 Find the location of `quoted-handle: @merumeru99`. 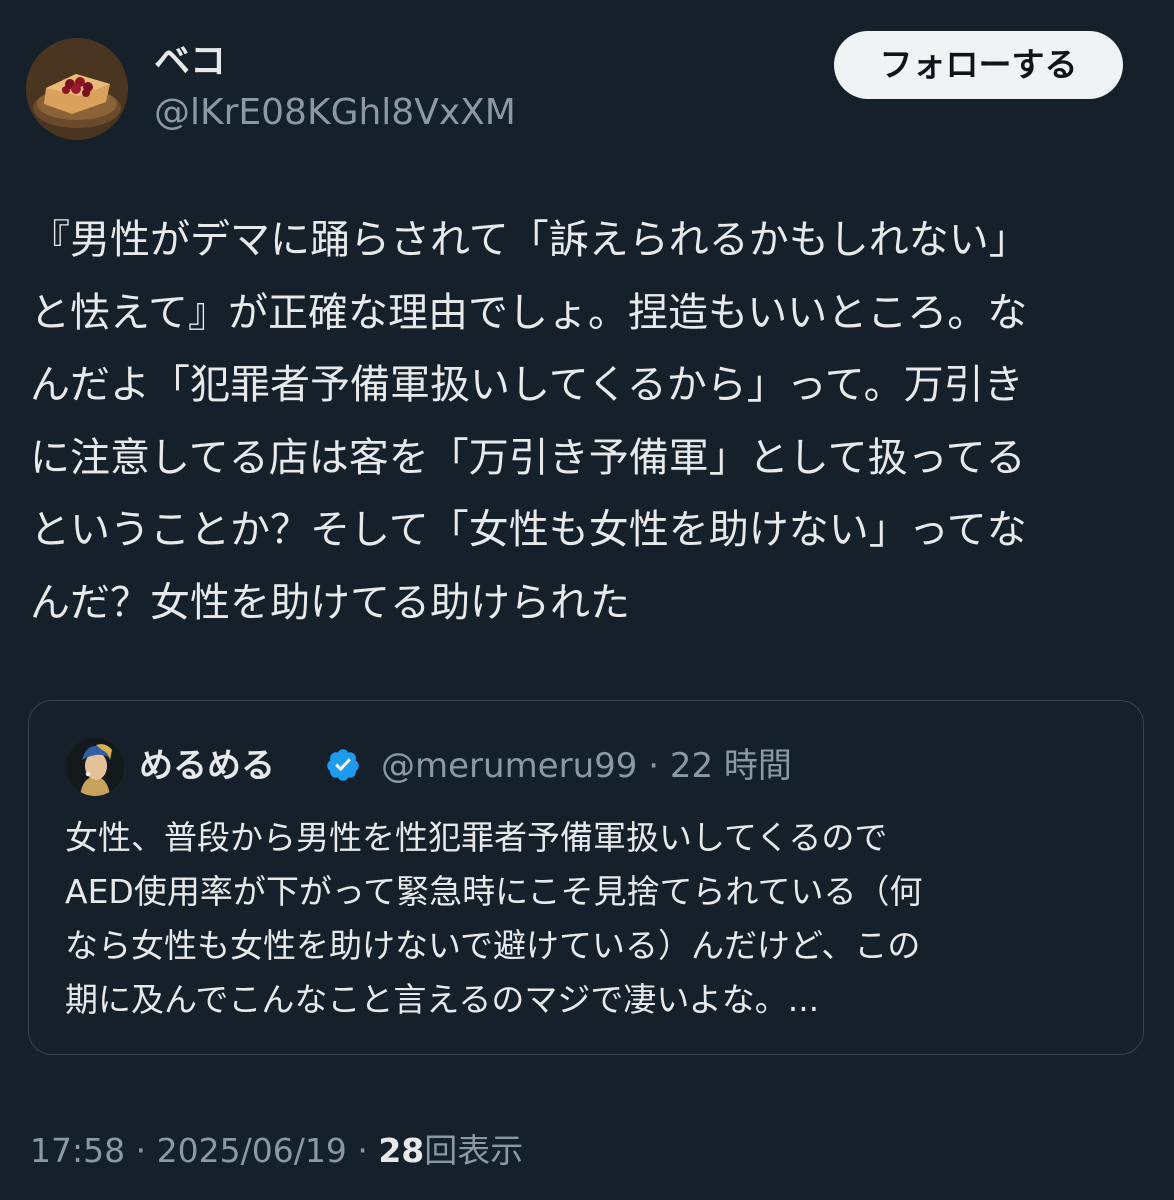

quoted-handle: @merumeru99 is located at coordinates (509, 766).